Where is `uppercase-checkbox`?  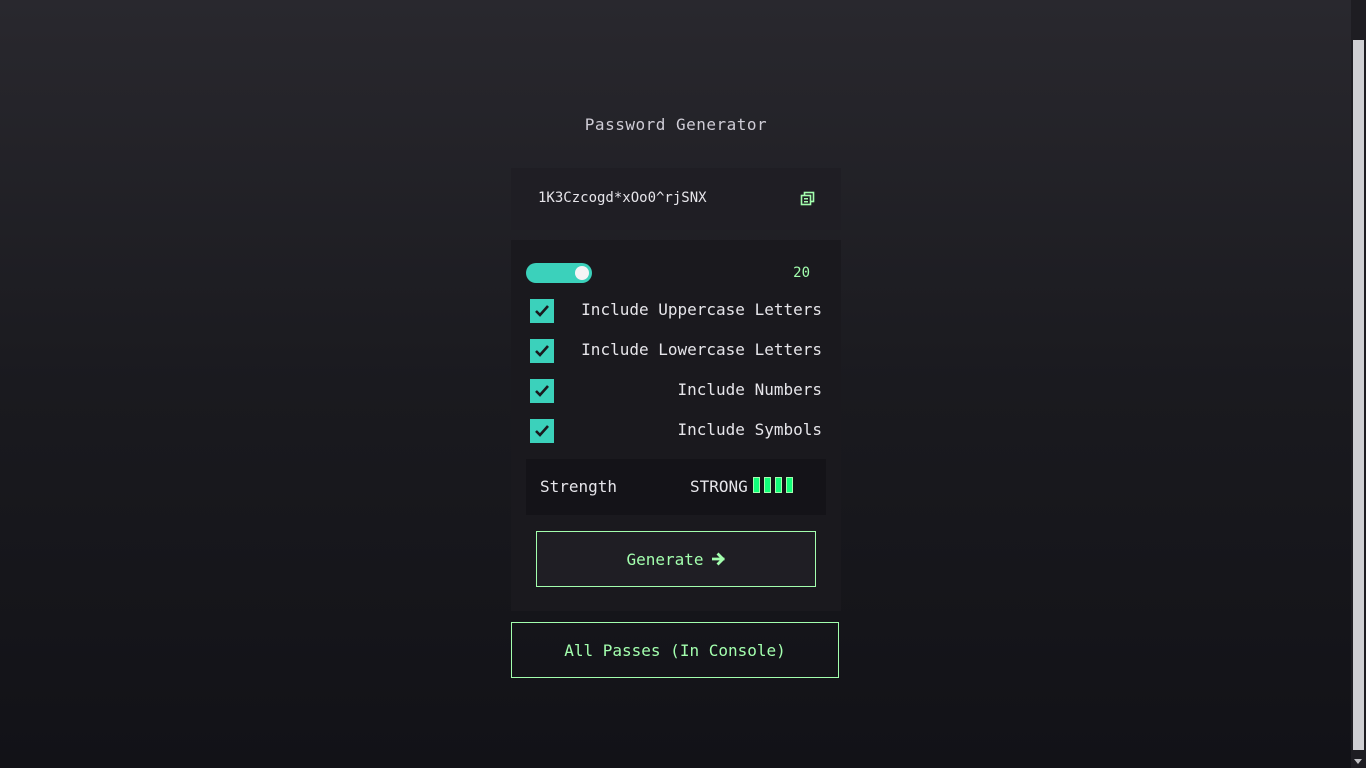
uppercase-checkbox is located at coordinates (542, 311).